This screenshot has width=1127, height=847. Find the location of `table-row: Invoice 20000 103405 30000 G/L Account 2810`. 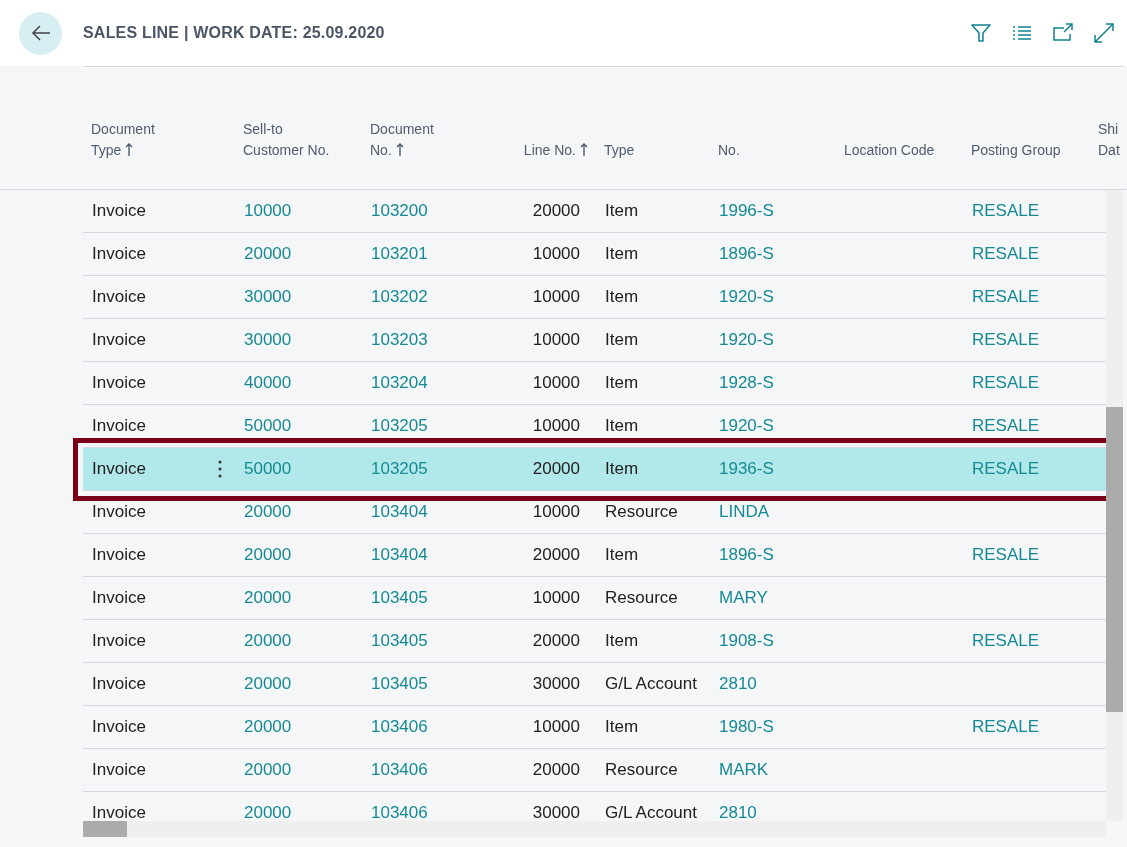

table-row: Invoice 20000 103405 30000 G/L Account 2810 is located at coordinates (594, 684).